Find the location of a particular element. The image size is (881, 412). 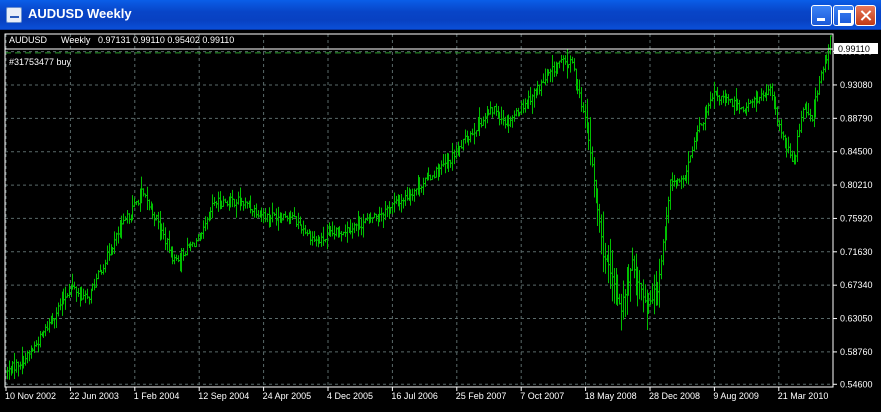

title-bar: AUDUSD Weekly is located at coordinates (440, 15).